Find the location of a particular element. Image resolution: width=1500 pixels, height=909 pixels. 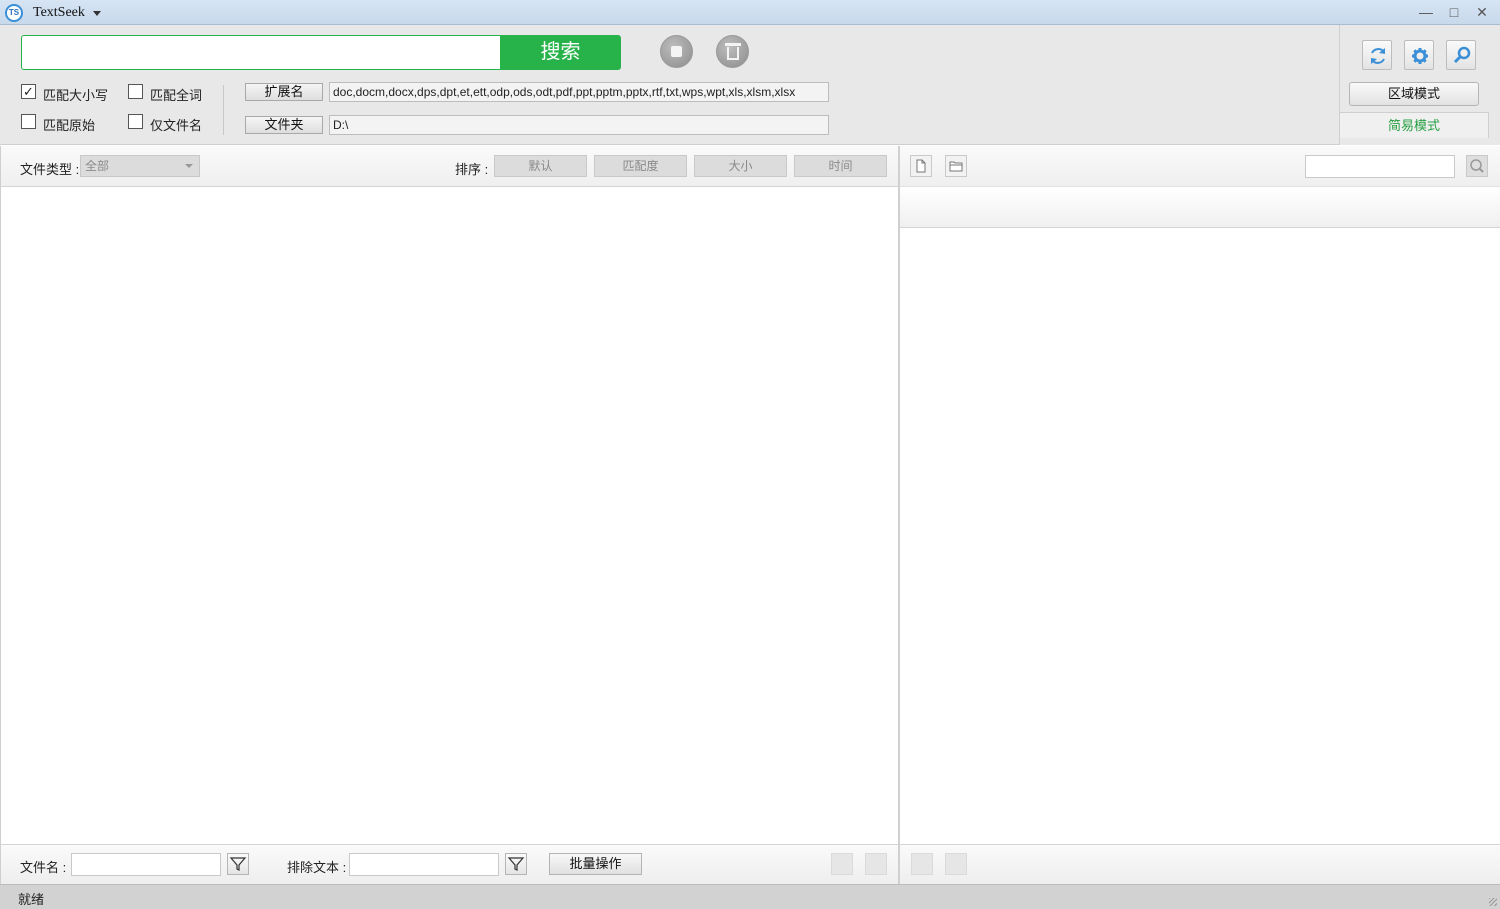

filename-filter-button is located at coordinates (238, 864).